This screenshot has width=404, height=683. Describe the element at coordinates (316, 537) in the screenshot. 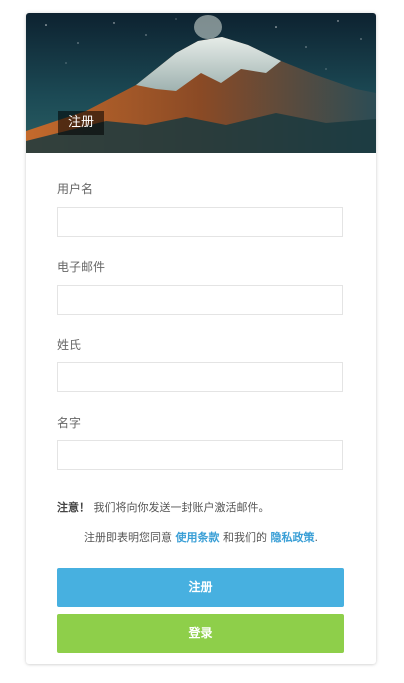

I see `terms-suffix: .` at that location.